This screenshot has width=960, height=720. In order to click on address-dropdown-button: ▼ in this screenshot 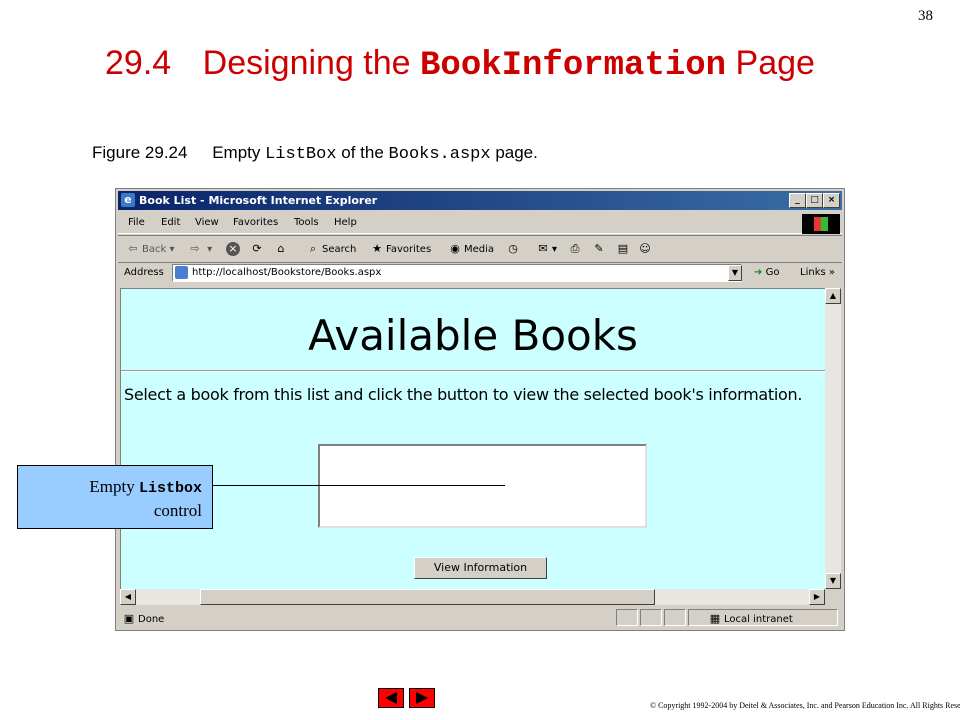, I will do `click(735, 273)`.